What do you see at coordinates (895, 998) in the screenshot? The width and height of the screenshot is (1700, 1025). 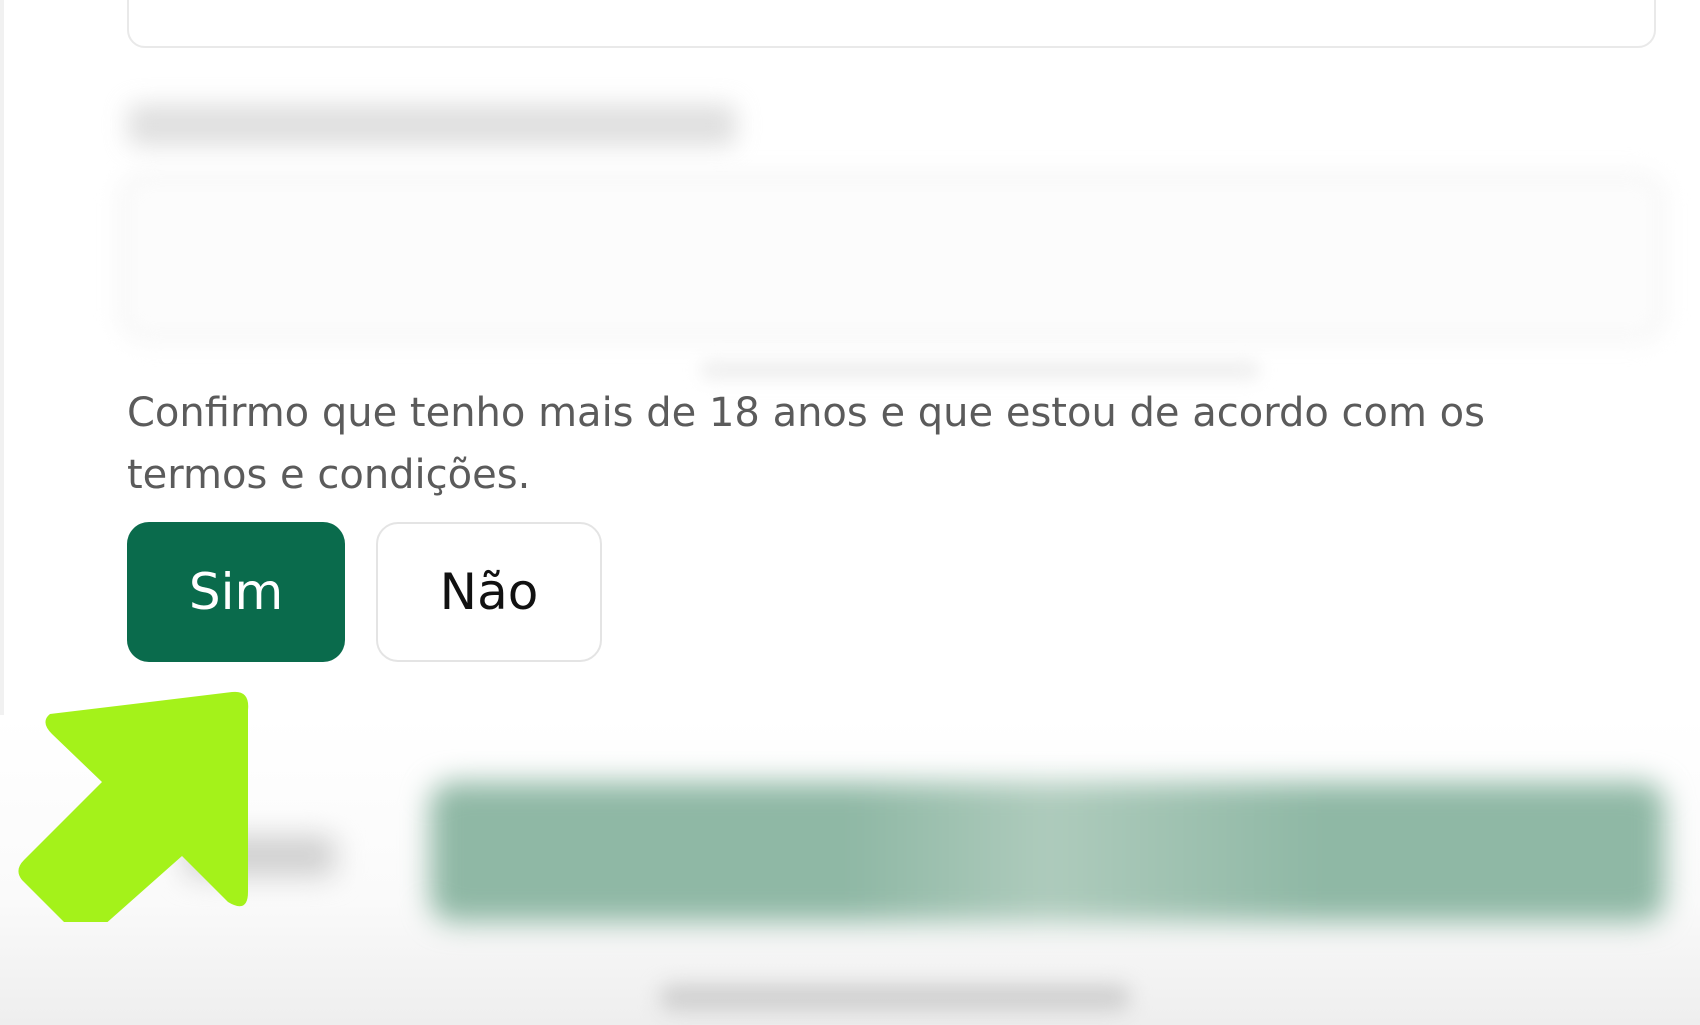 I see `blurred-footer-text` at bounding box center [895, 998].